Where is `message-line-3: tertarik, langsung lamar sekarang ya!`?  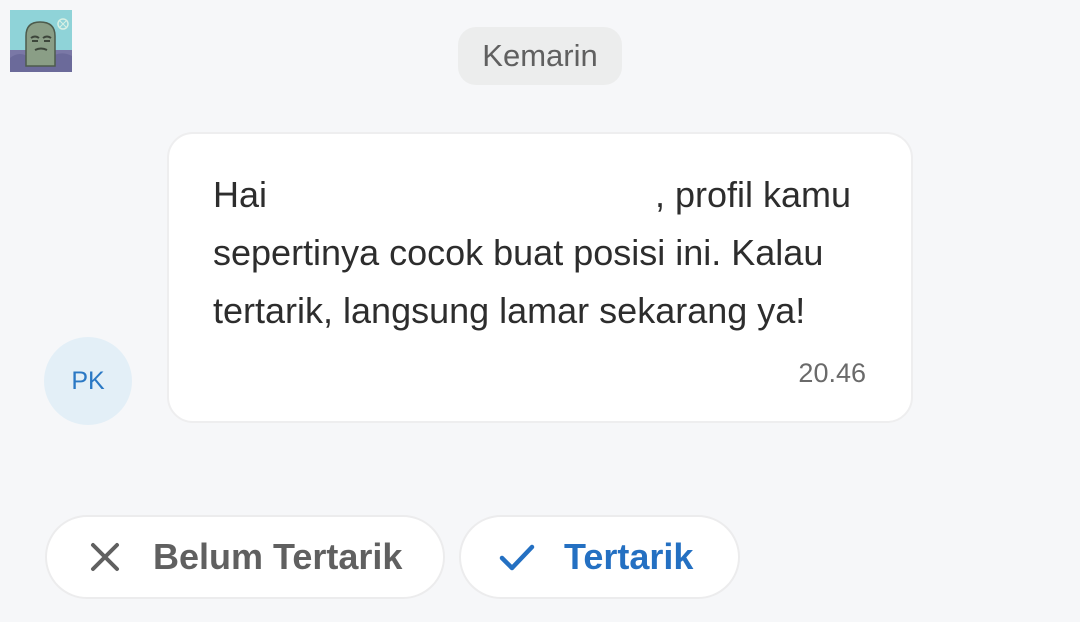
message-line-3: tertarik, langsung lamar sekarang ya! is located at coordinates (509, 310).